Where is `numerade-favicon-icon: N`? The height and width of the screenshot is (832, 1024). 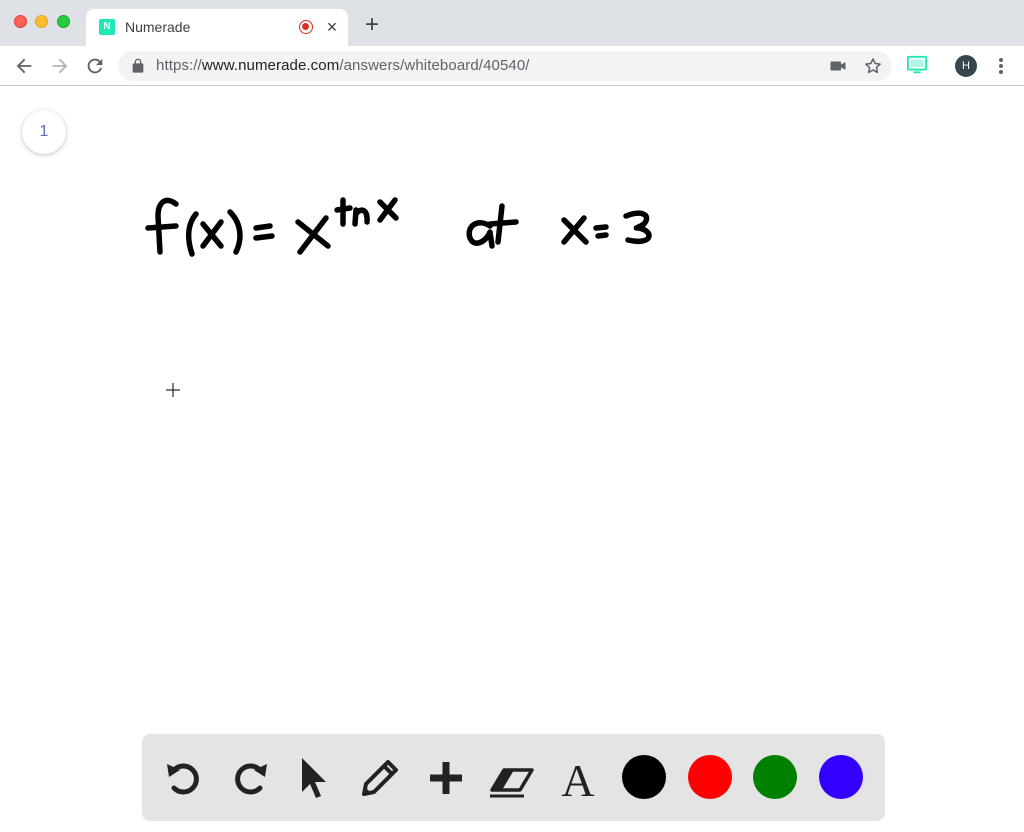
numerade-favicon-icon: N is located at coordinates (107, 27).